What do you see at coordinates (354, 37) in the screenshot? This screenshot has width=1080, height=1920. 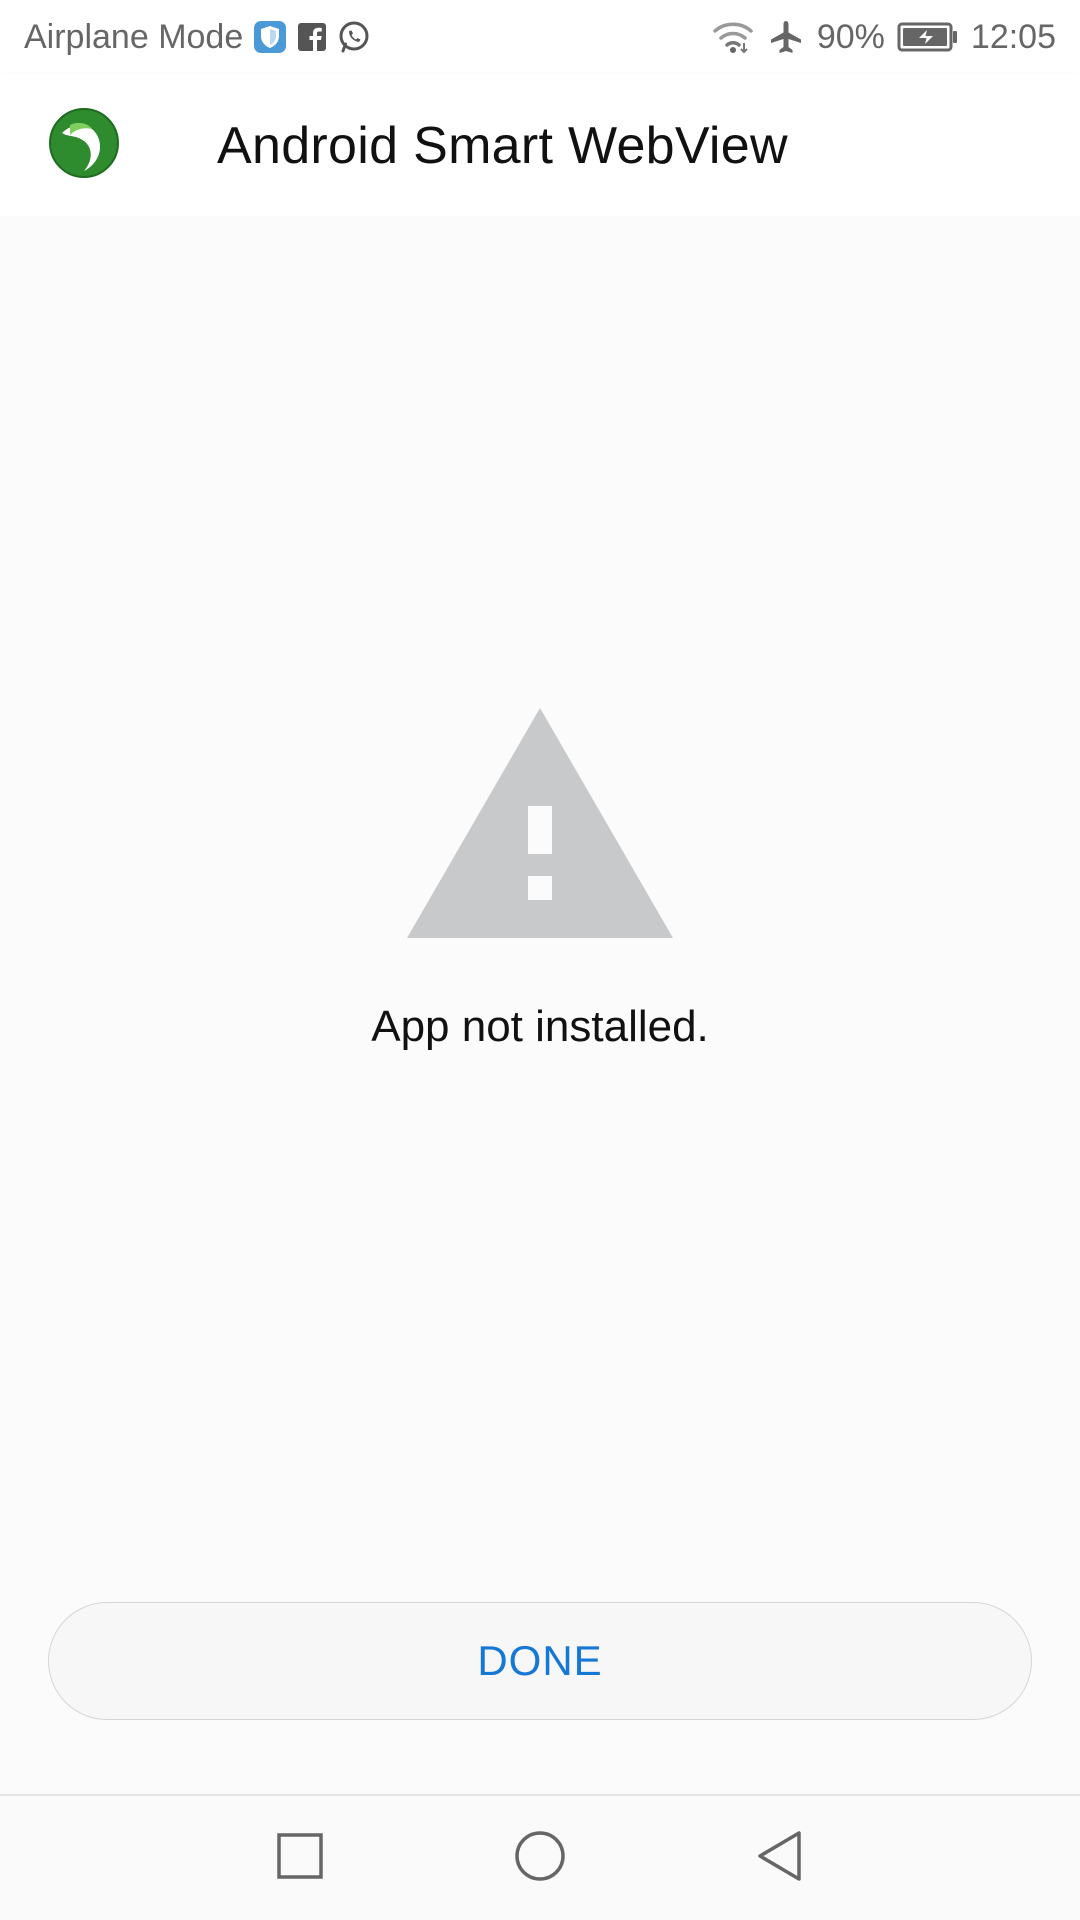 I see `whatsapp-icon` at bounding box center [354, 37].